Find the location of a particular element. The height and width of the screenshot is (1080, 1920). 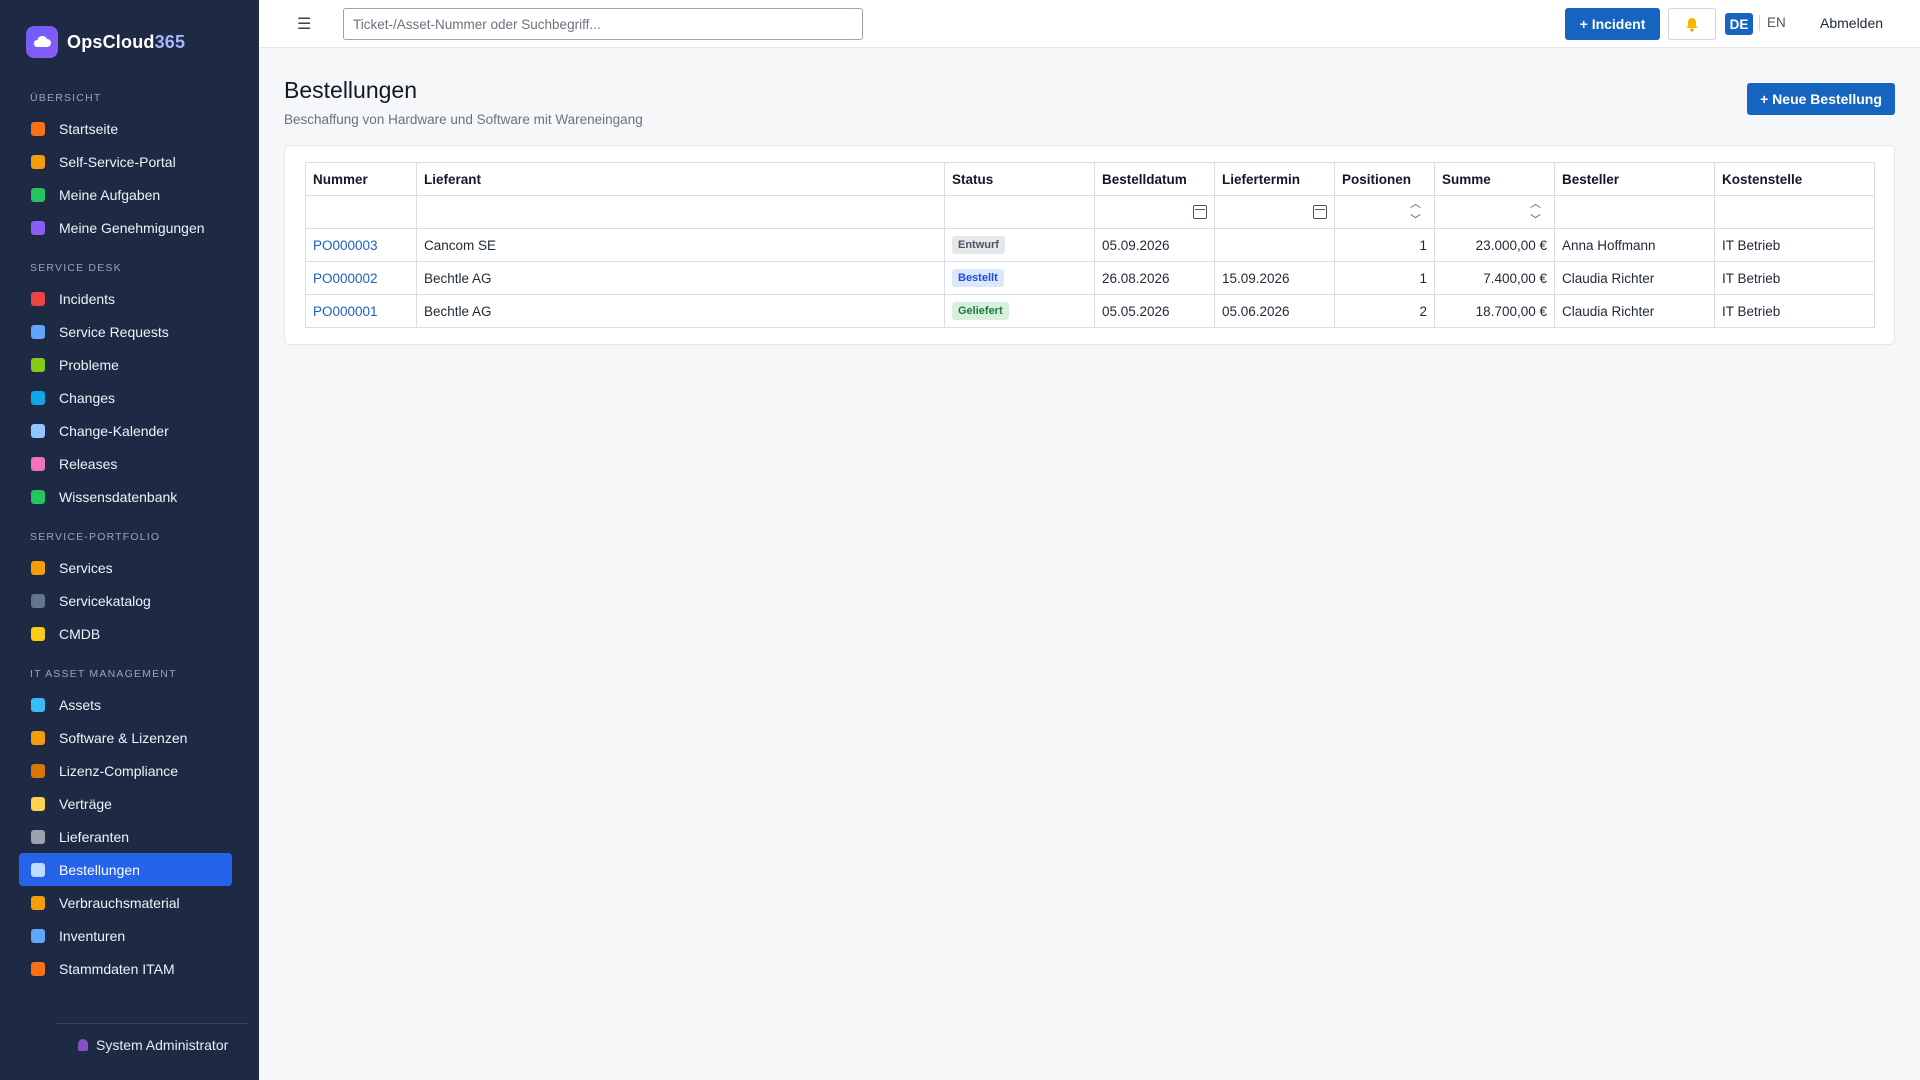

sidebar-item-assets: Assets is located at coordinates (125, 704).